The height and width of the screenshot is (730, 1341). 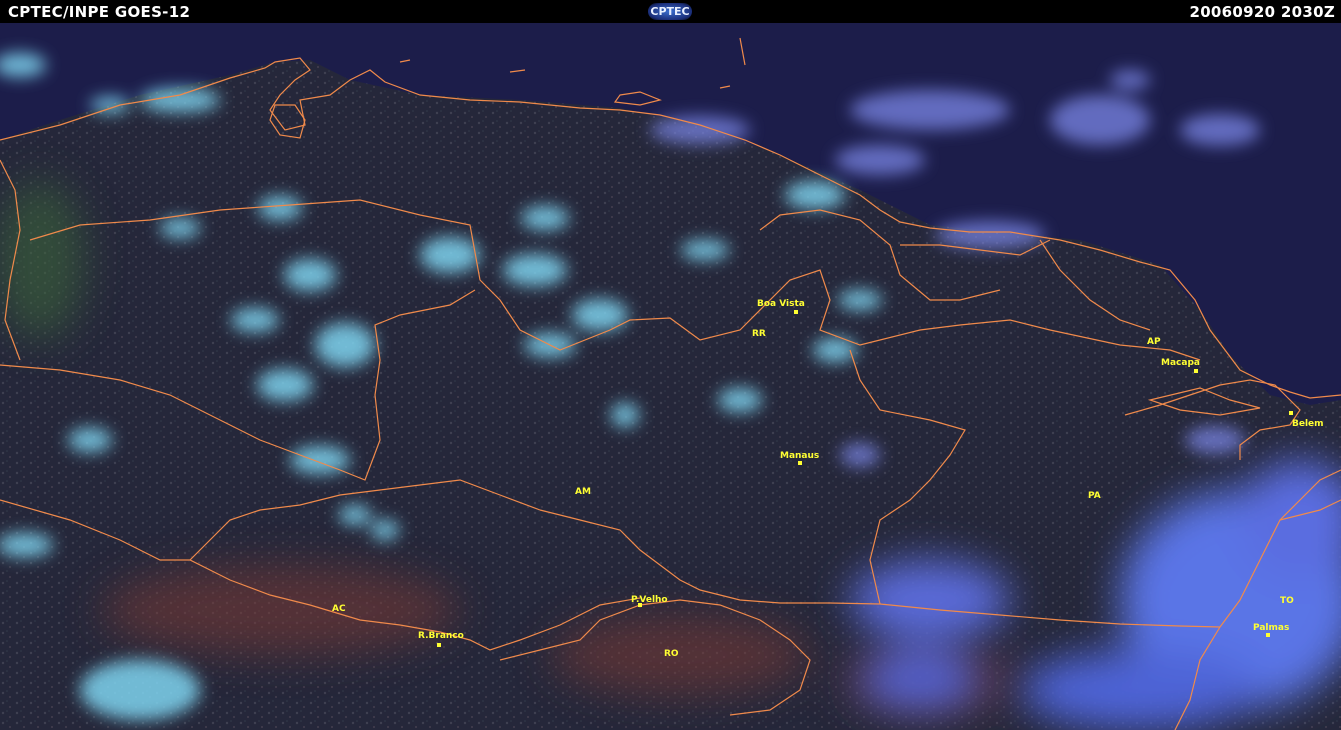 What do you see at coordinates (1287, 601) in the screenshot?
I see `state-label-to: TO` at bounding box center [1287, 601].